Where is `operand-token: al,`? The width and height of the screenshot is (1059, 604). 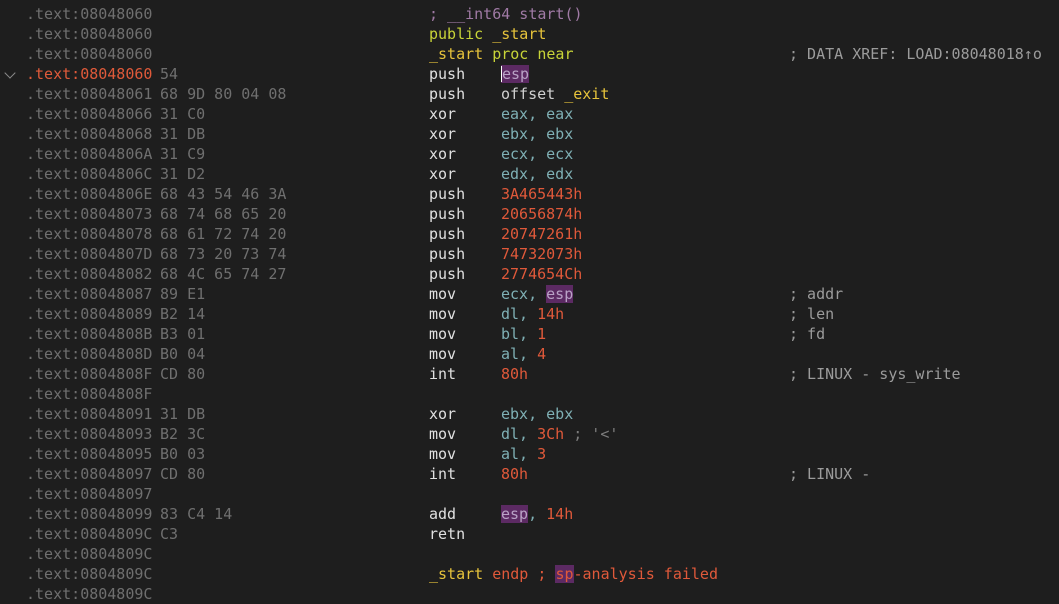 operand-token: al, is located at coordinates (519, 354).